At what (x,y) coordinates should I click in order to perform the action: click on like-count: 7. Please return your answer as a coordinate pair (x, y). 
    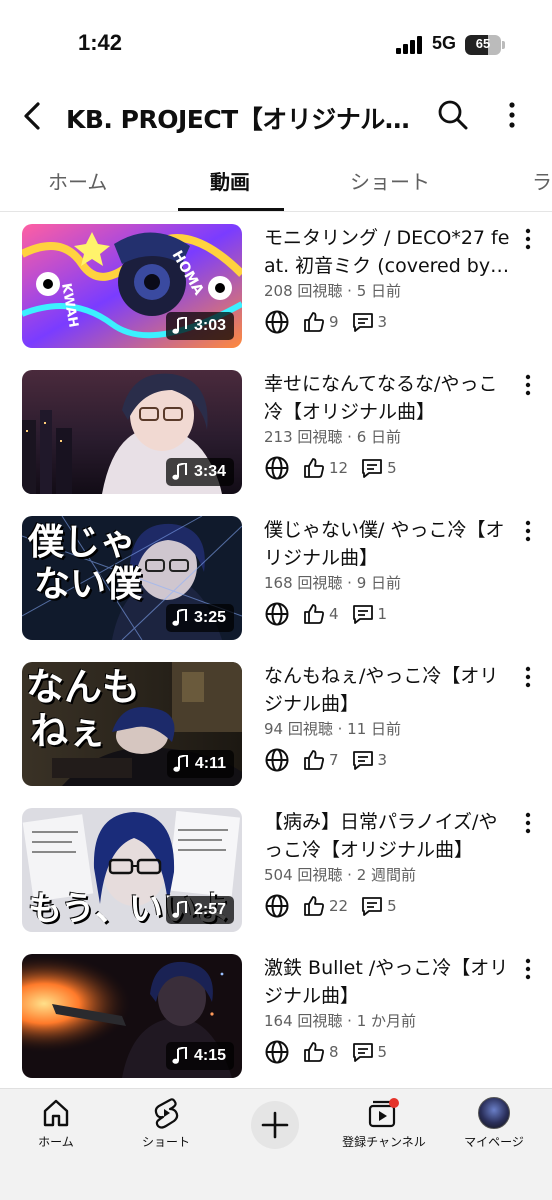
    Looking at the image, I should click on (334, 760).